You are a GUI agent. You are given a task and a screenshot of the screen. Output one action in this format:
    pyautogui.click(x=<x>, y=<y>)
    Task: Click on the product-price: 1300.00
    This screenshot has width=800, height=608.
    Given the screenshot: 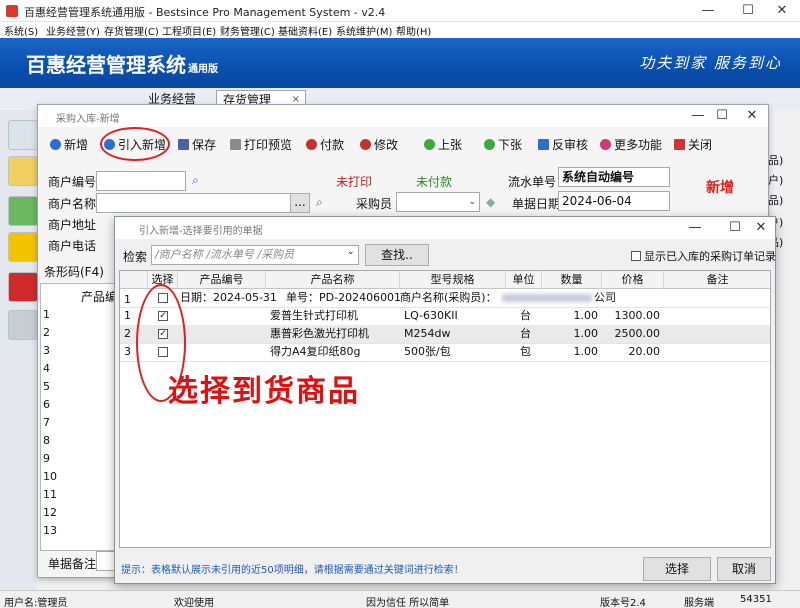 What is the action you would take?
    pyautogui.click(x=637, y=315)
    